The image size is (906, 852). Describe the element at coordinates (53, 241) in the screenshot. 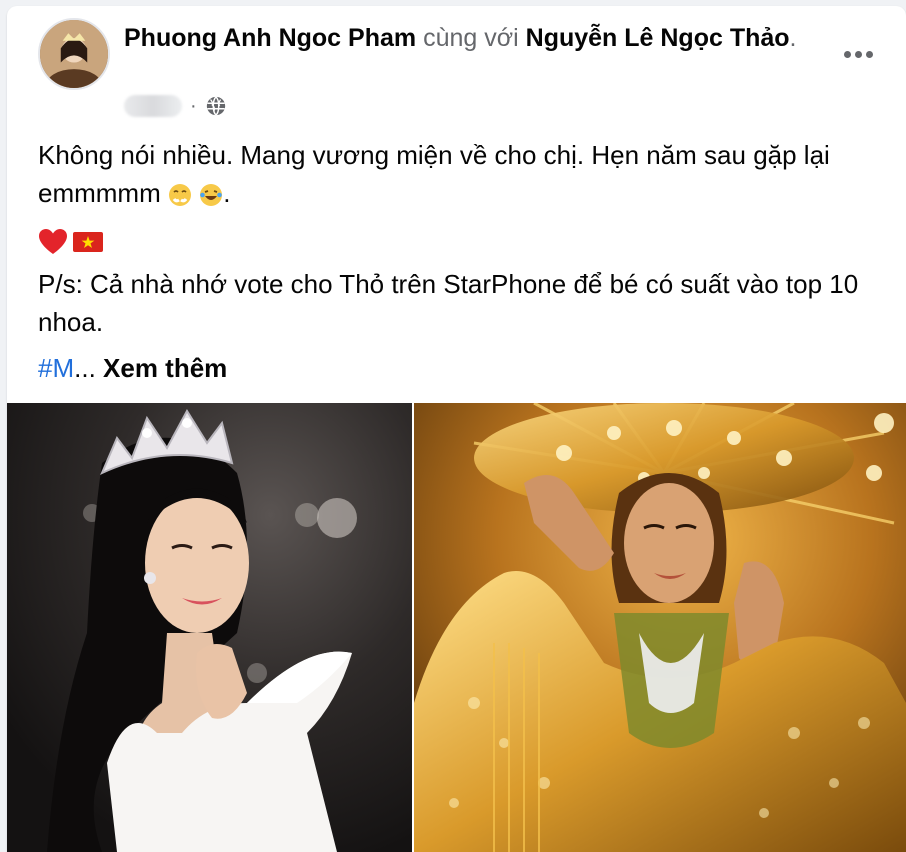

I see `heart-emoji` at that location.